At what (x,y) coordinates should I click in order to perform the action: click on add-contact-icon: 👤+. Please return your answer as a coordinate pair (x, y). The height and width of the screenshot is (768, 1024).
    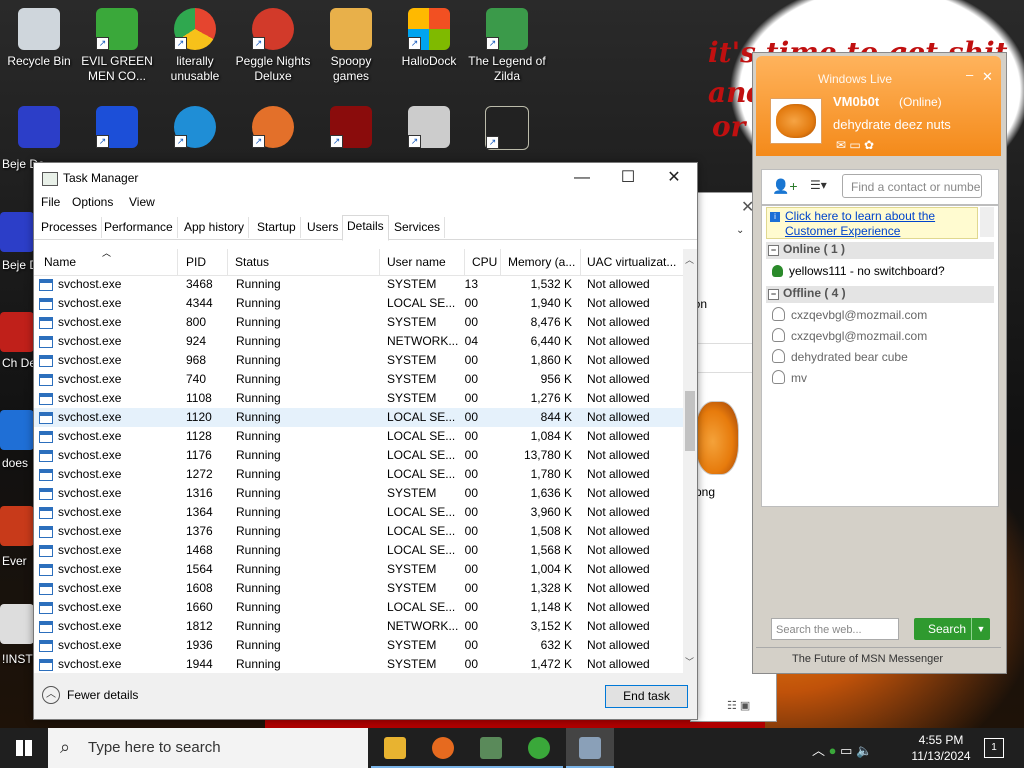
    Looking at the image, I should click on (785, 186).